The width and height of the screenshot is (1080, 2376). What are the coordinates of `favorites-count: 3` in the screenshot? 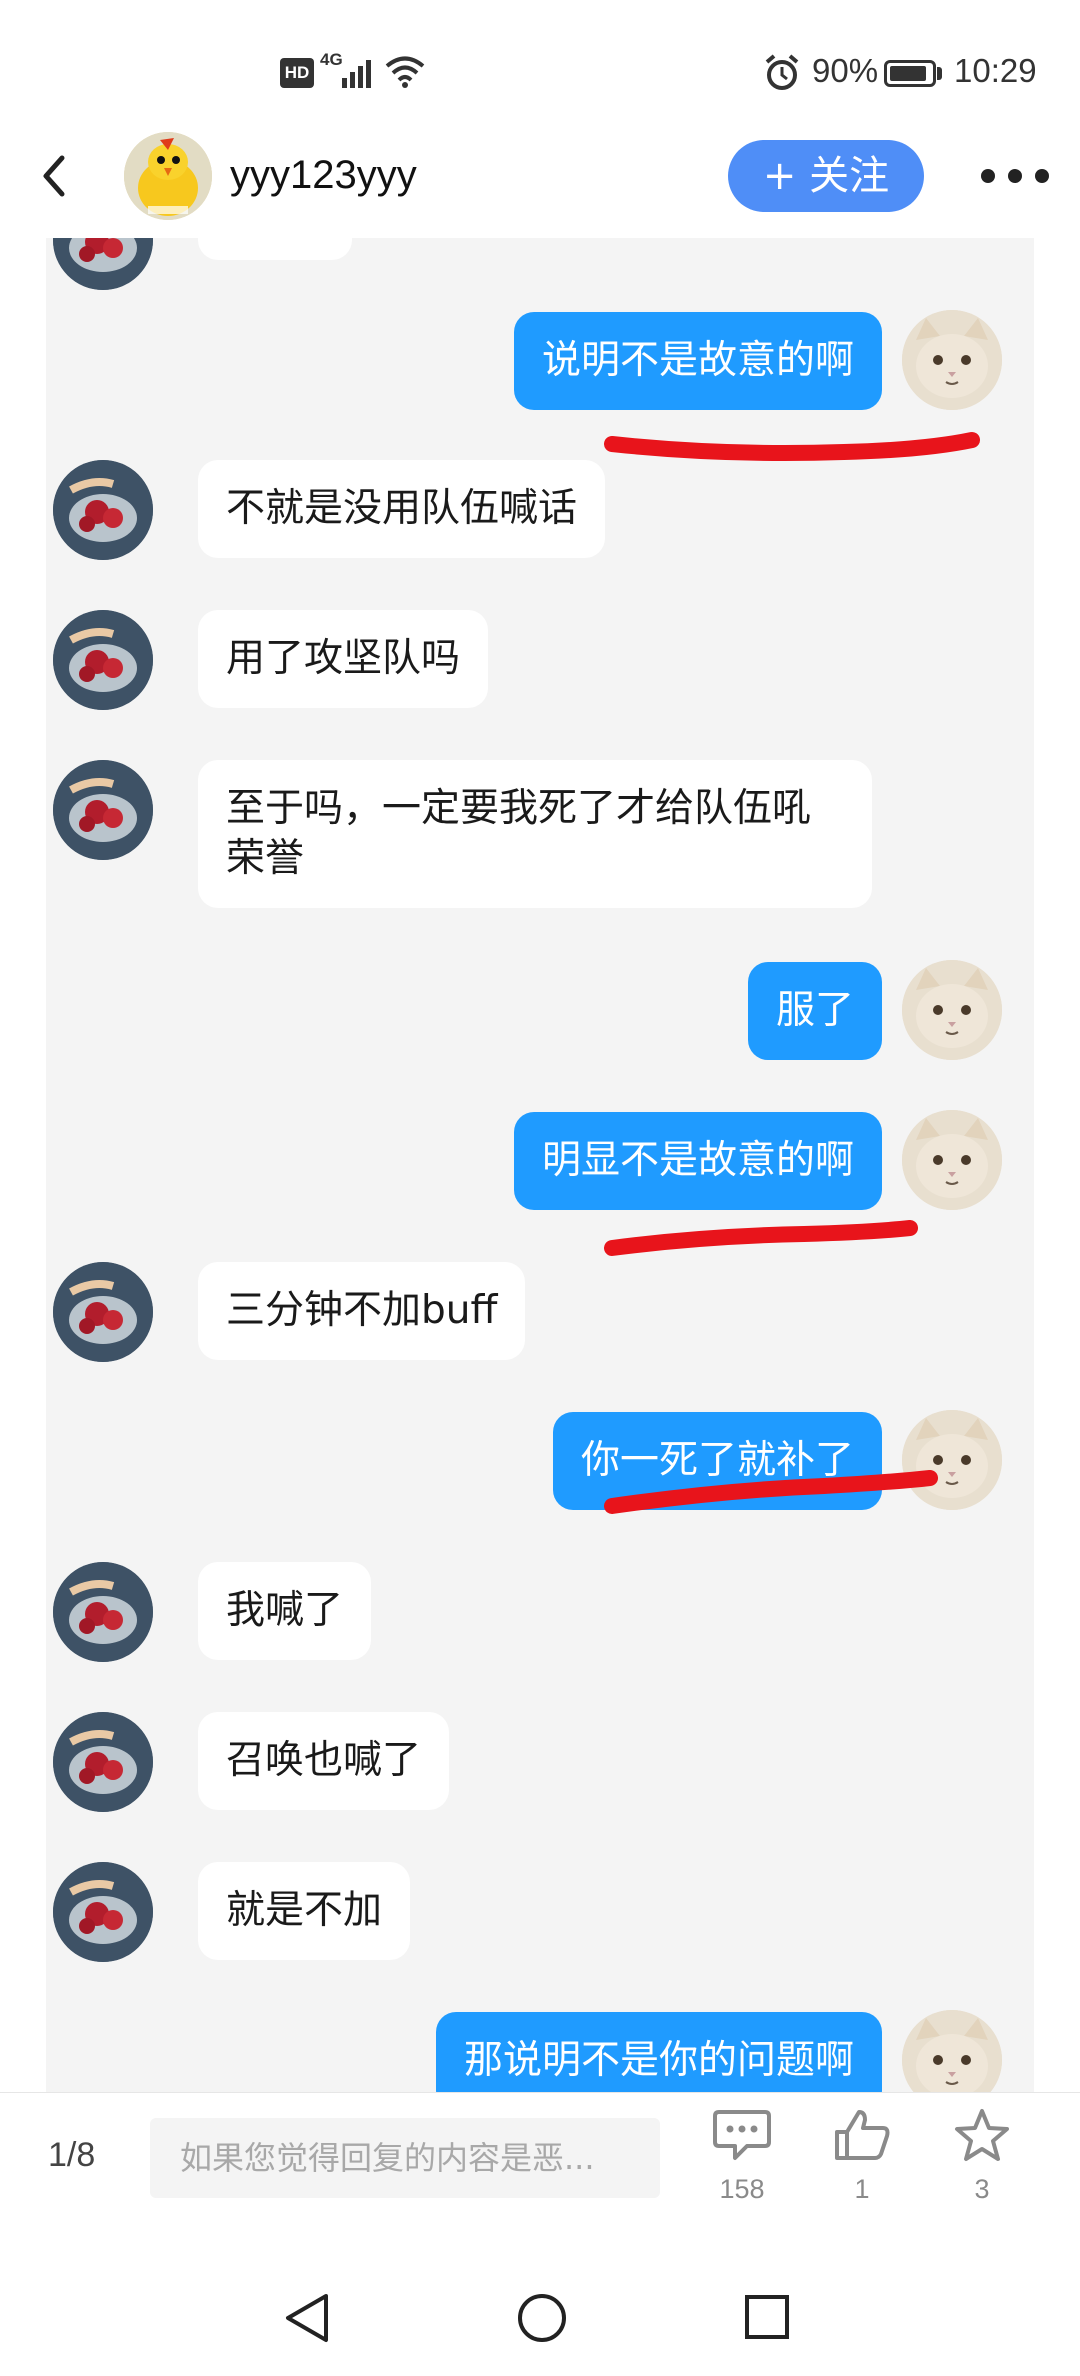 It's located at (982, 2189).